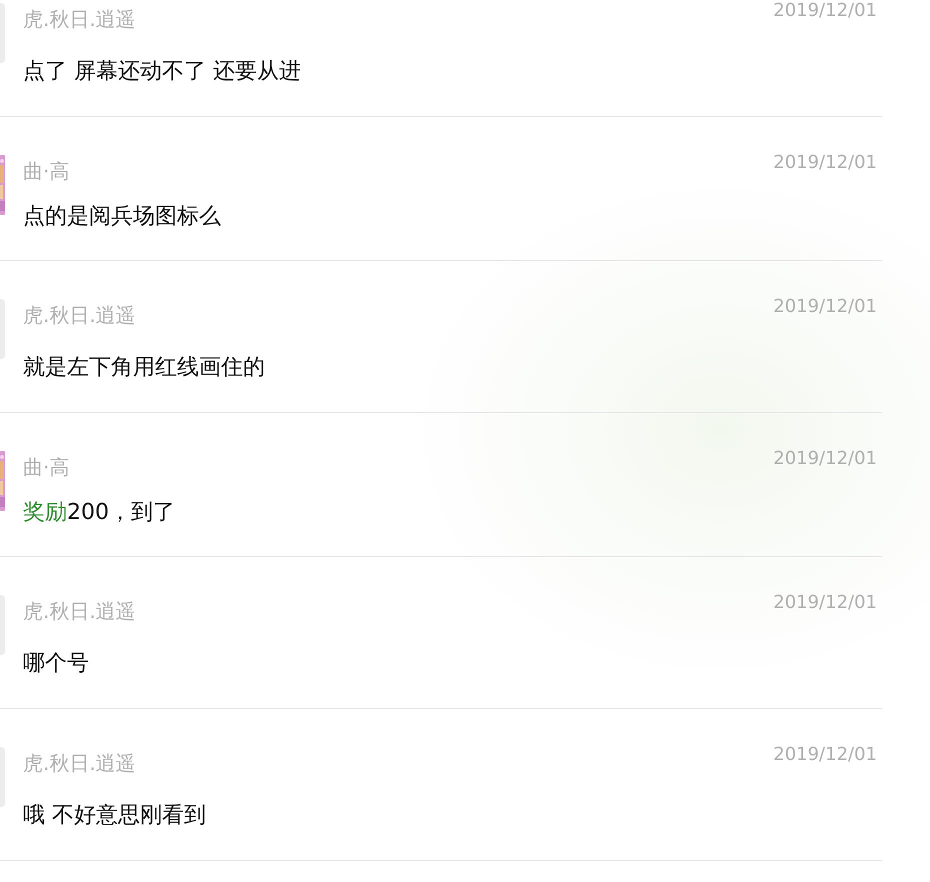 Image resolution: width=930 pixels, height=882 pixels. What do you see at coordinates (144, 368) in the screenshot?
I see `comment-text: 就是左下角用红线画住的` at bounding box center [144, 368].